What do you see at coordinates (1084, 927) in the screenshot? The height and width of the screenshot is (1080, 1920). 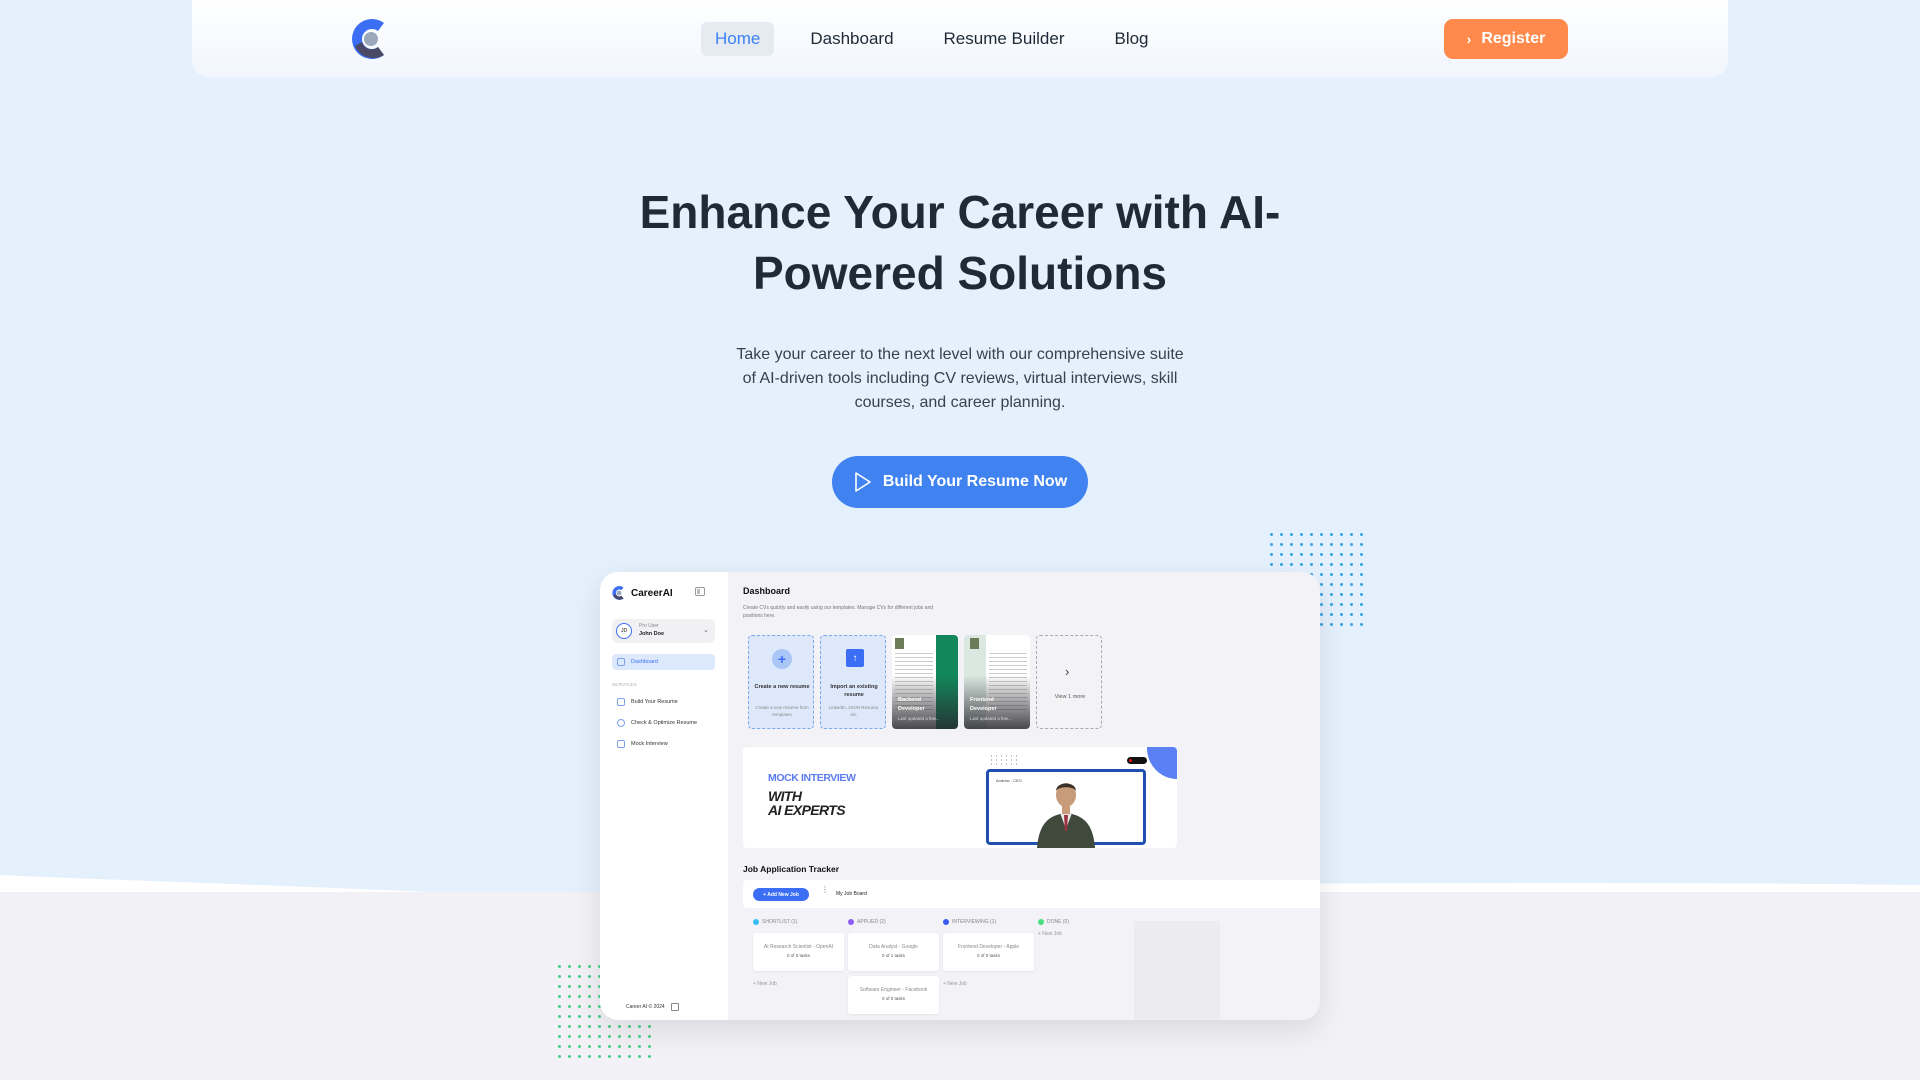 I see `kanban-column-done: DONE (0) + New Job` at bounding box center [1084, 927].